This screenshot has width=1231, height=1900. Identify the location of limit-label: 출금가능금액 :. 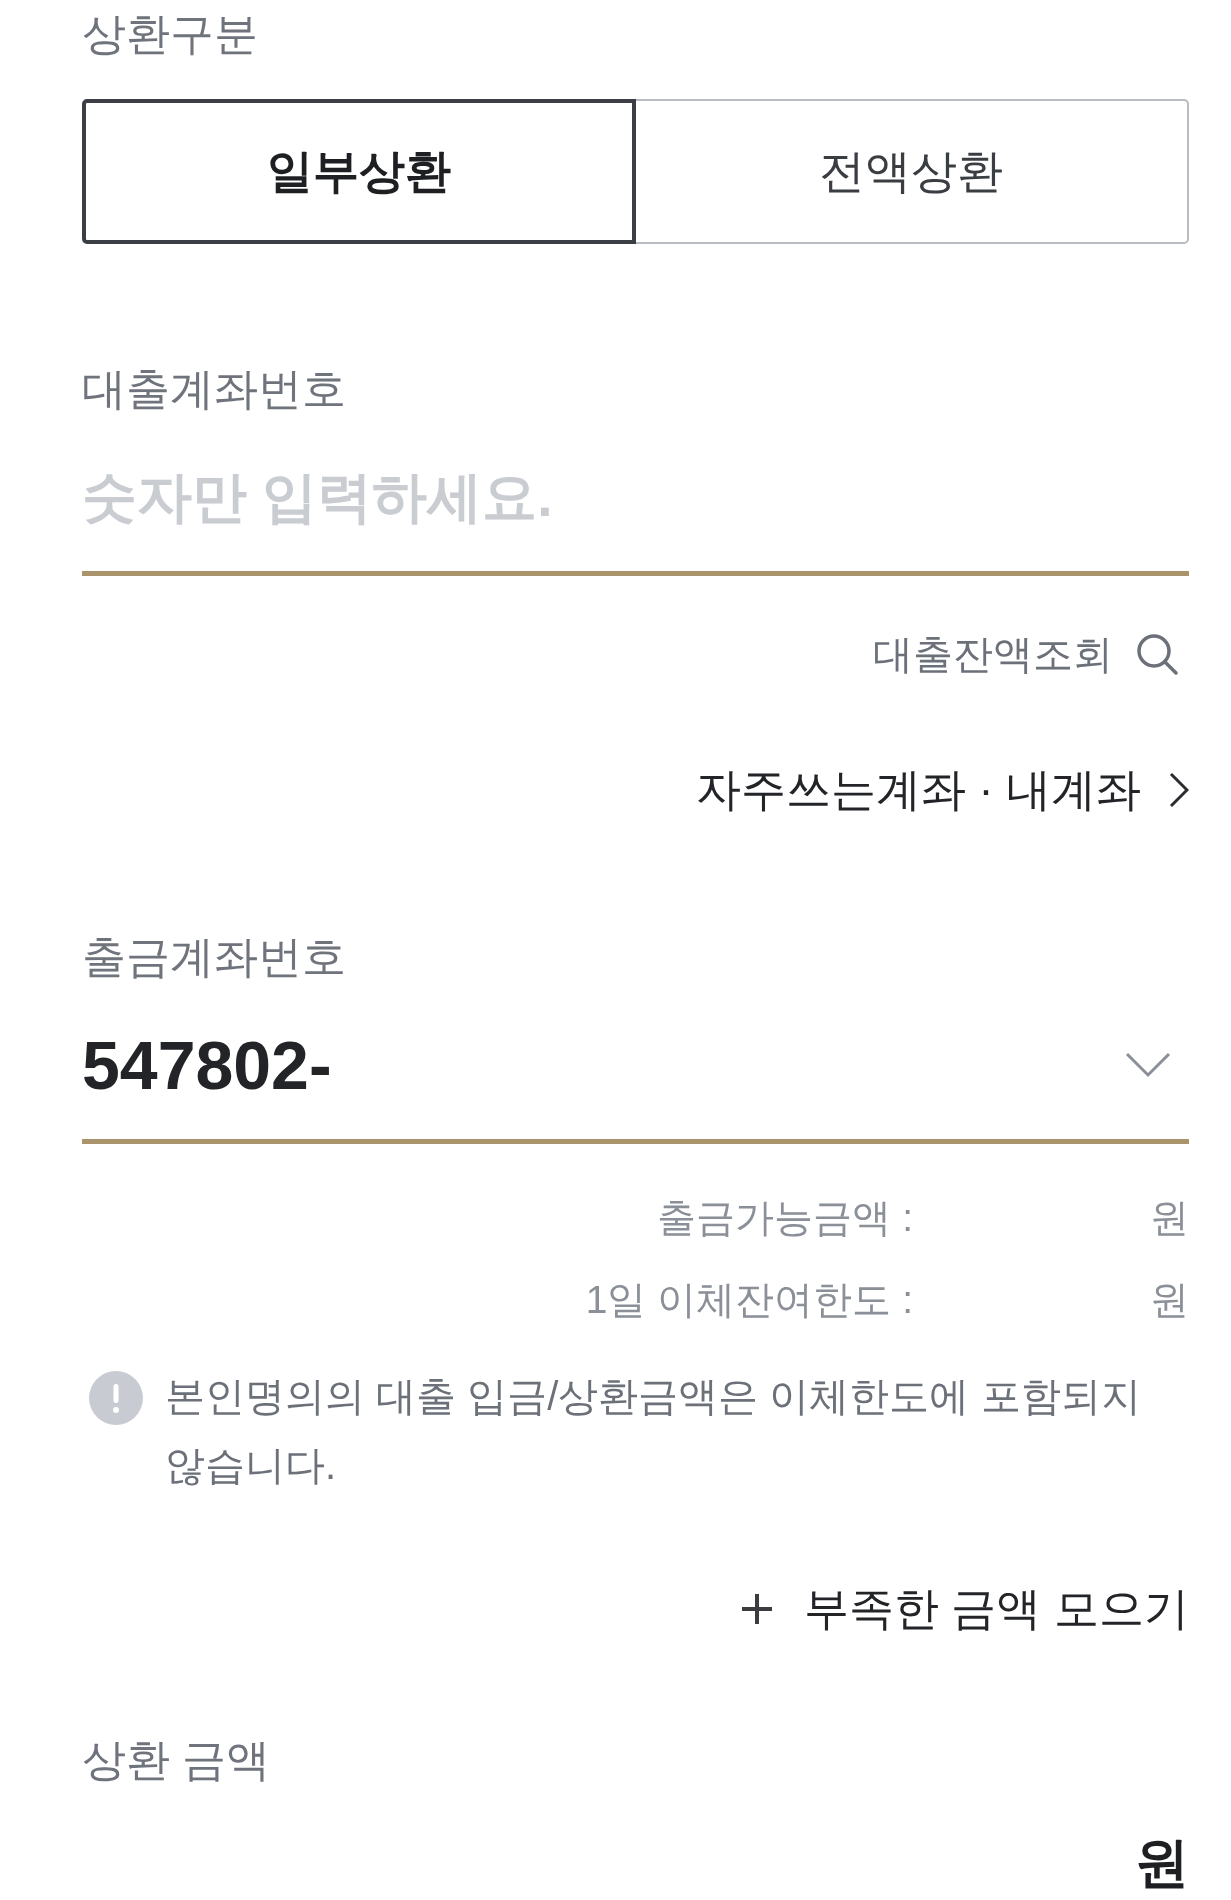
(785, 1218).